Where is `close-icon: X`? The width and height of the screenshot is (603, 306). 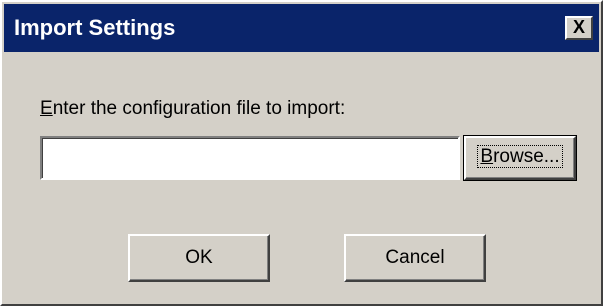
close-icon: X is located at coordinates (578, 27).